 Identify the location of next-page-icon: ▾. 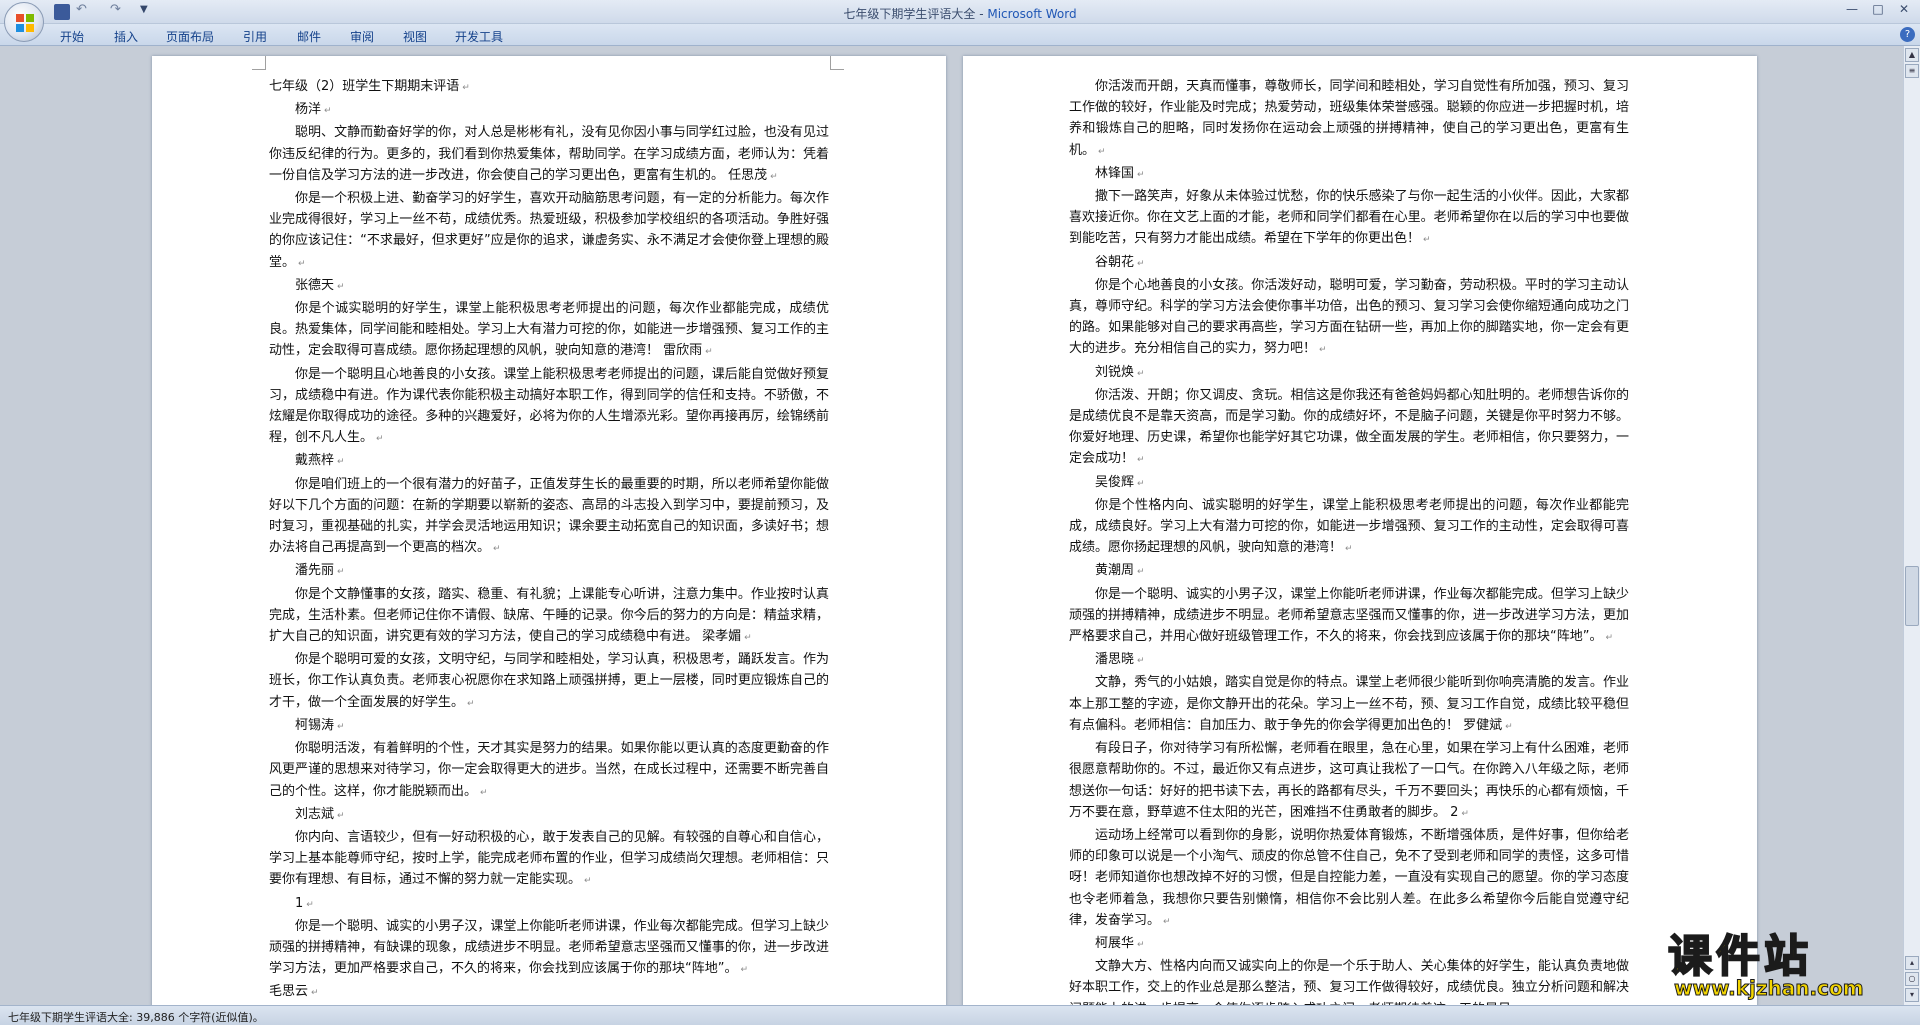
(1912, 995).